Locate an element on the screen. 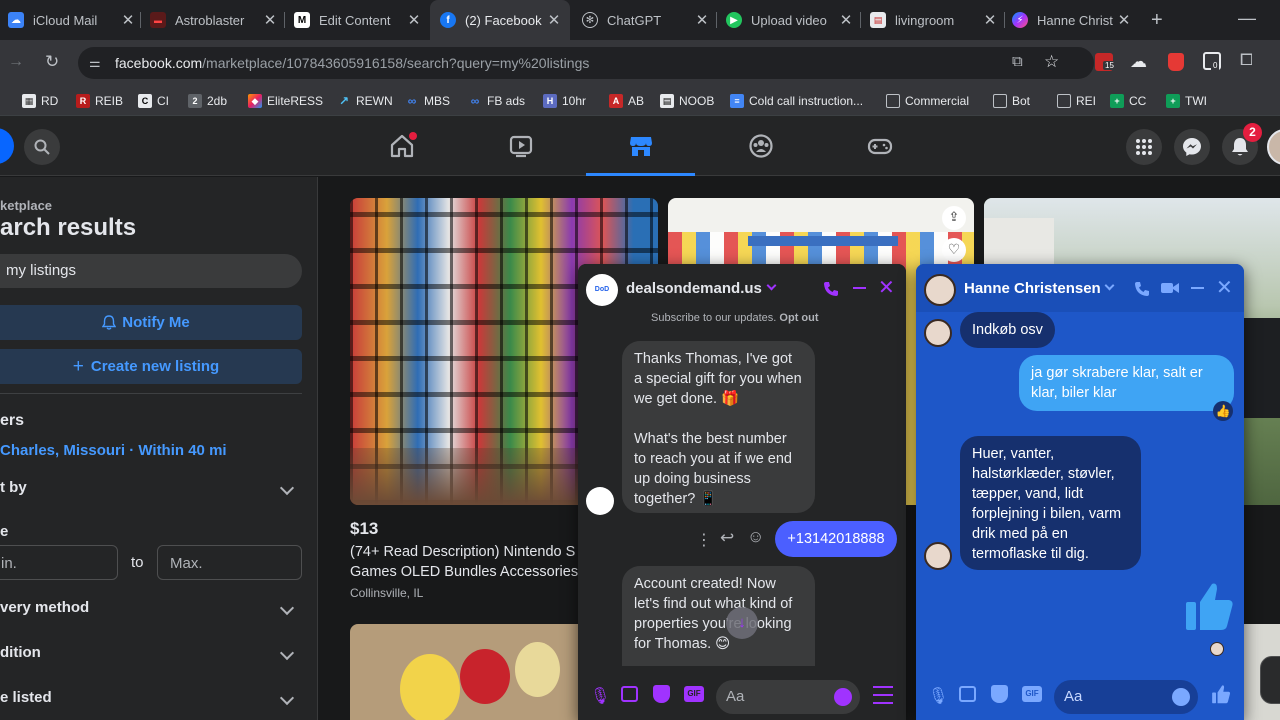 This screenshot has width=1280, height=720. messenger-button is located at coordinates (1192, 147).